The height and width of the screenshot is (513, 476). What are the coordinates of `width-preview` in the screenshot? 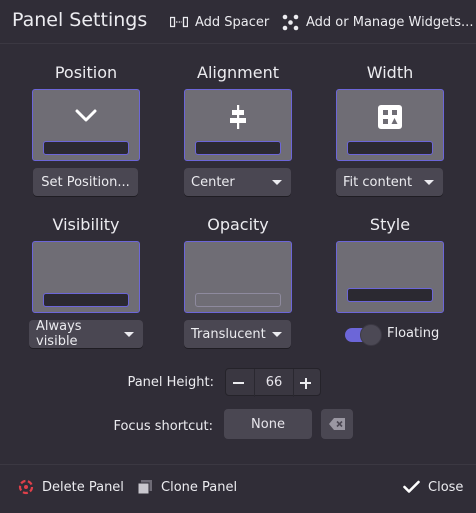 It's located at (390, 125).